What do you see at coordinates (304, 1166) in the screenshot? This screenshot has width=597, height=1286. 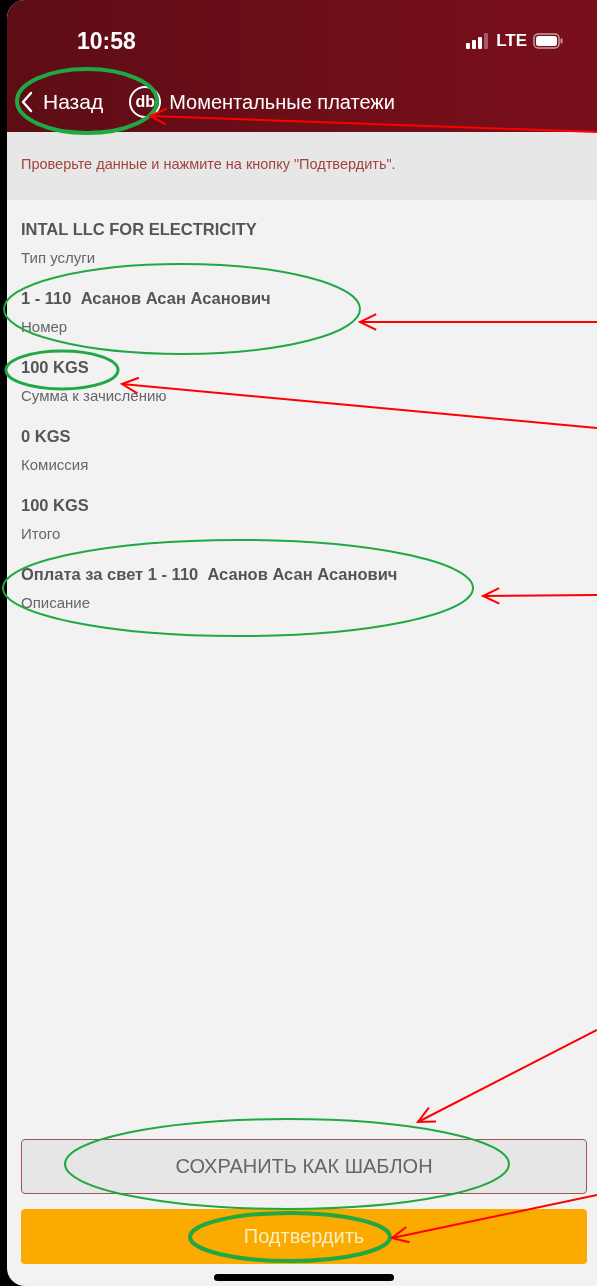 I see `save-template-button: СОХРАНИТЬ КАК ШАБЛОН` at bounding box center [304, 1166].